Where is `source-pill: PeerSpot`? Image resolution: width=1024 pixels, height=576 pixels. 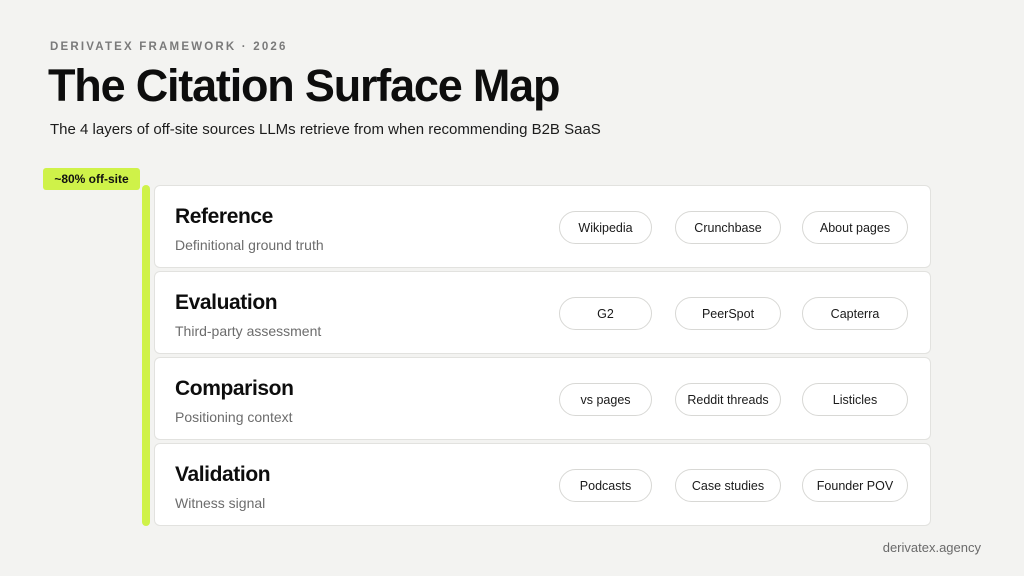
source-pill: PeerSpot is located at coordinates (728, 313).